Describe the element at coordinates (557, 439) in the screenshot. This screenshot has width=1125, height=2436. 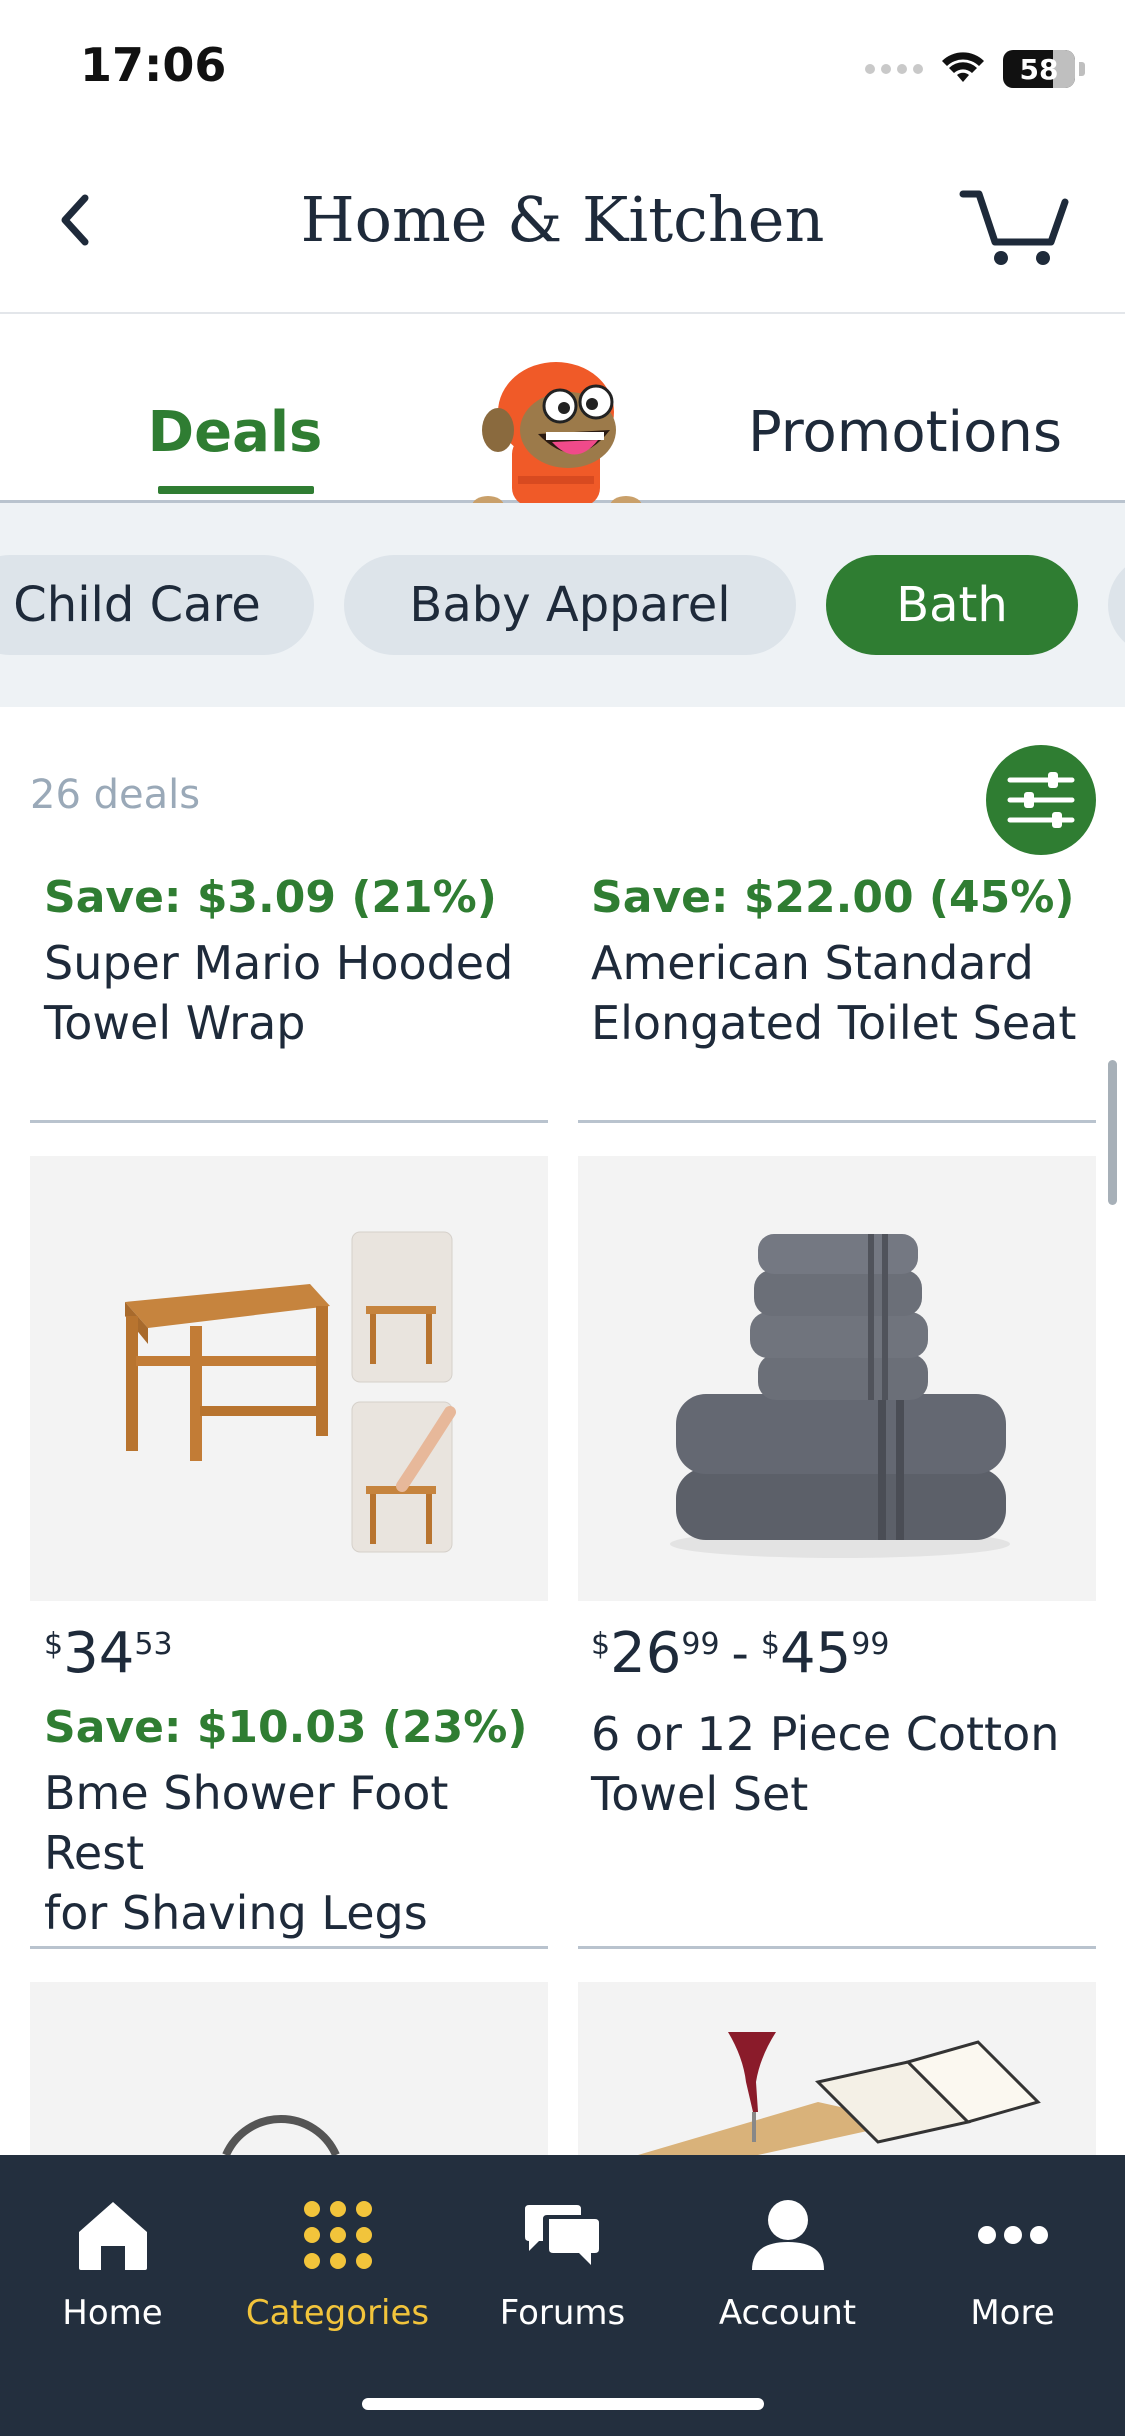
I see `monkey-mascot-icon` at that location.